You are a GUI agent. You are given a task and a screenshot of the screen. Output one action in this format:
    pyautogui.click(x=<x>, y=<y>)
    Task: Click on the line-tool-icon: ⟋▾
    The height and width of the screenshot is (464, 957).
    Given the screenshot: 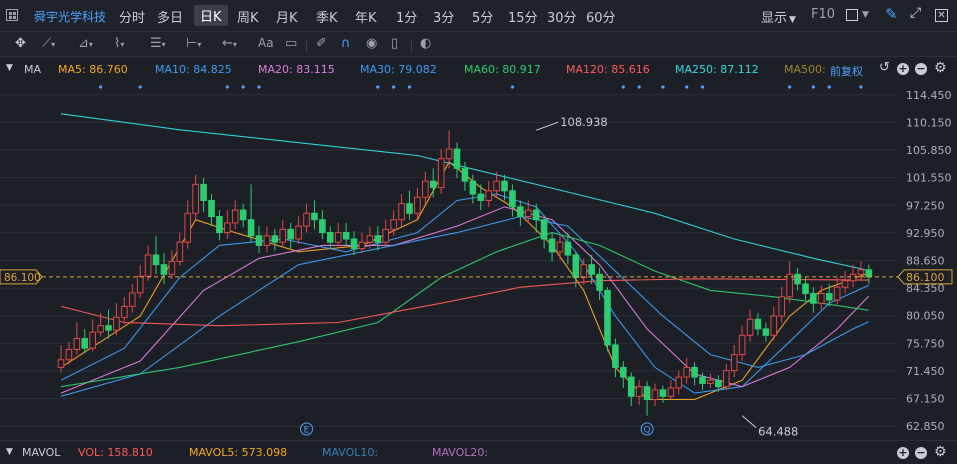 What is the action you would take?
    pyautogui.click(x=48, y=43)
    